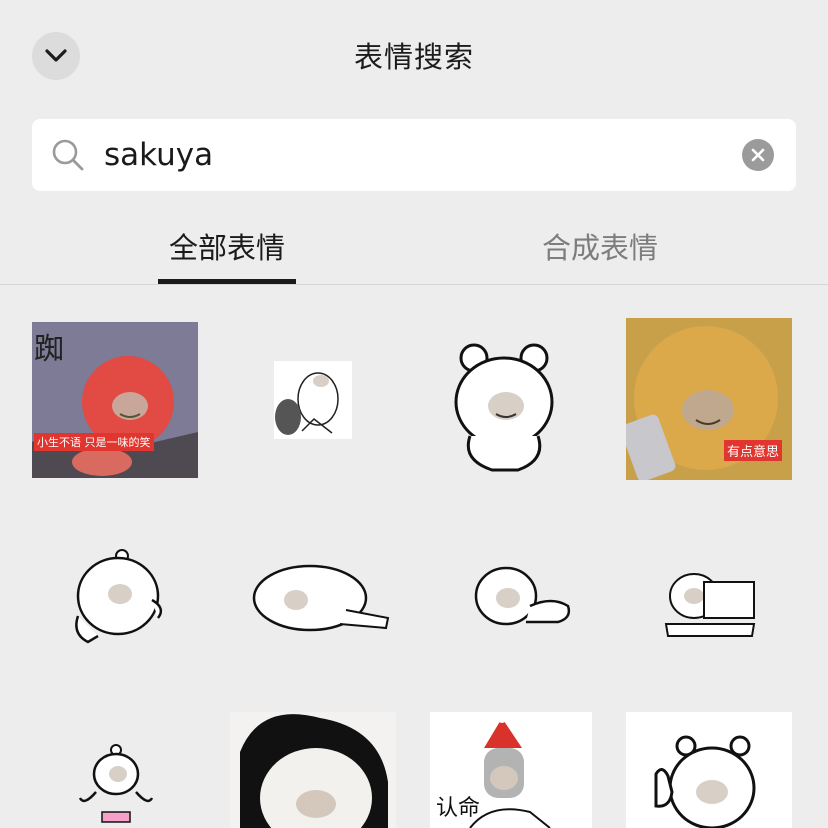 This screenshot has width=828, height=828. Describe the element at coordinates (115, 400) in the screenshot. I see `sticker-item: 踟 小生不语 只是一味的笑` at that location.